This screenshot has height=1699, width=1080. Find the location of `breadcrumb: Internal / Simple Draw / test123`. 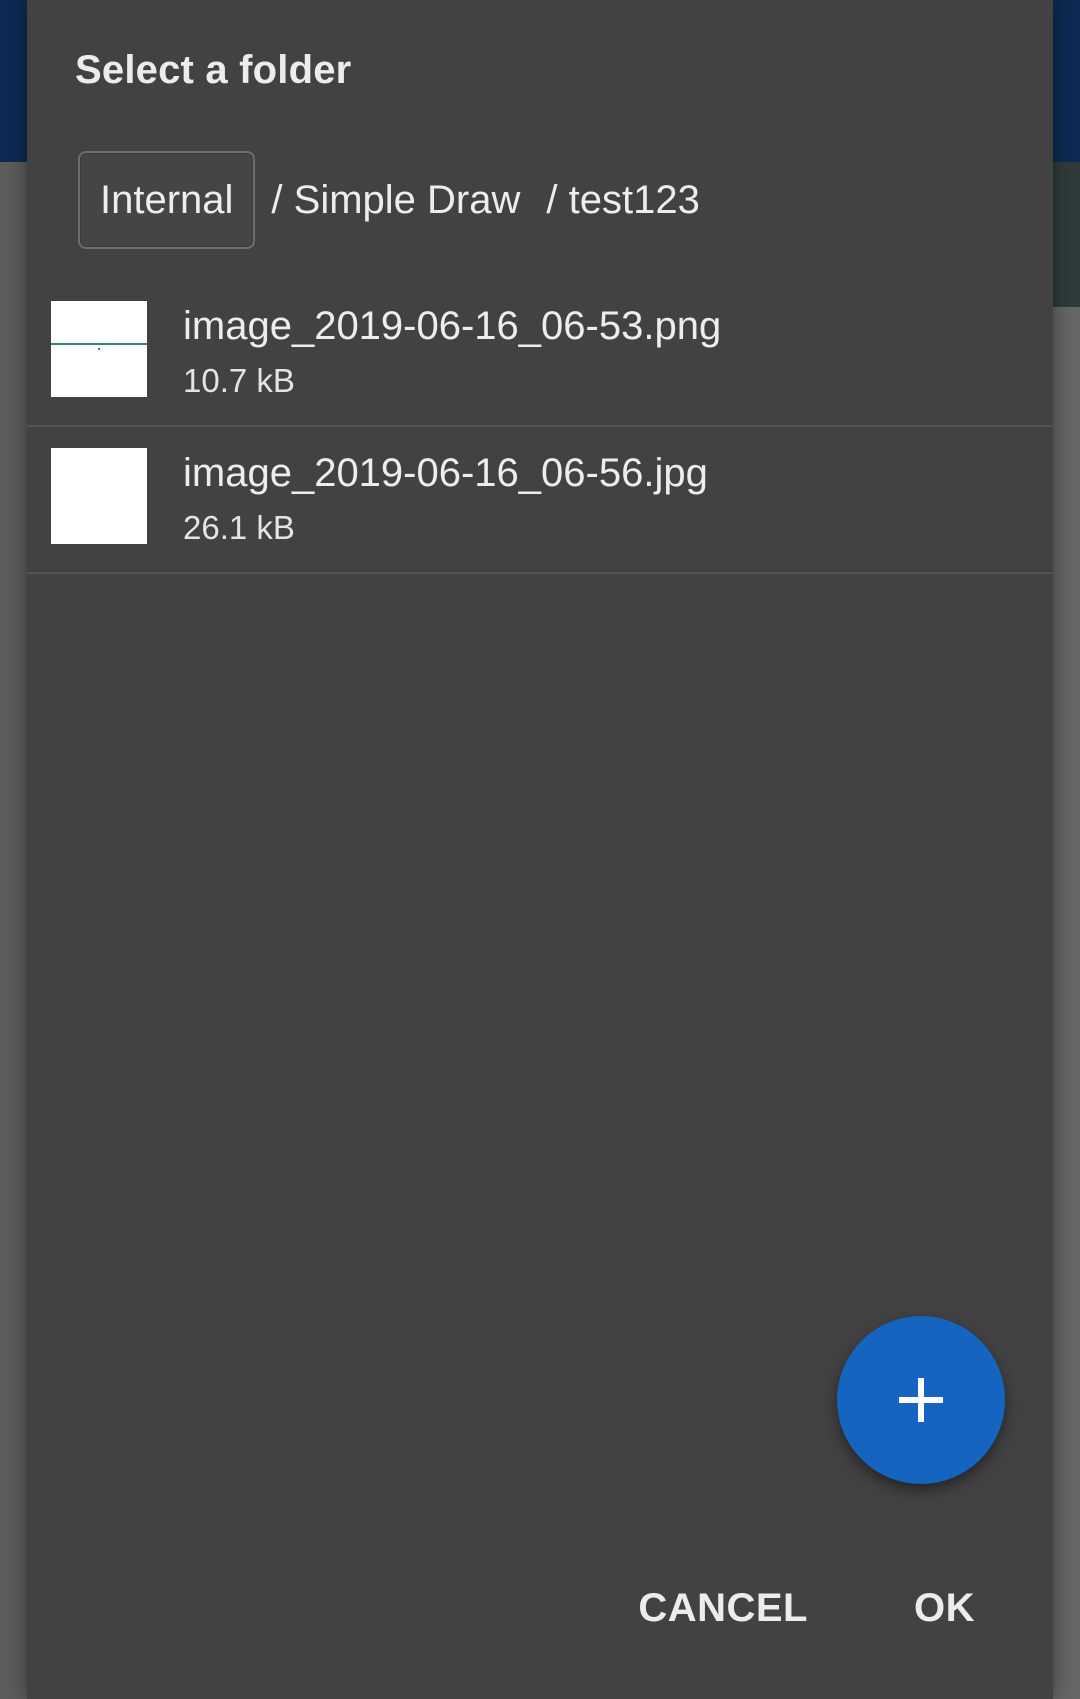

breadcrumb: Internal / Simple Draw / test123 is located at coordinates (392, 200).